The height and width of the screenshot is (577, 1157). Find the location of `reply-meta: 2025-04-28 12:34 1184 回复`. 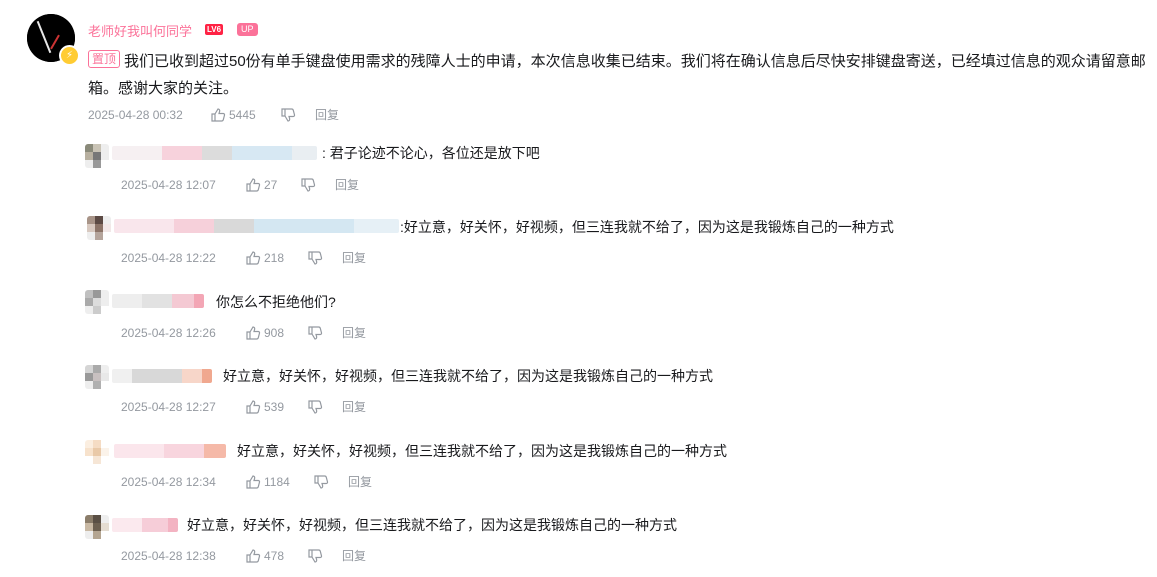

reply-meta: 2025-04-28 12:34 1184 回复 is located at coordinates (271, 482).